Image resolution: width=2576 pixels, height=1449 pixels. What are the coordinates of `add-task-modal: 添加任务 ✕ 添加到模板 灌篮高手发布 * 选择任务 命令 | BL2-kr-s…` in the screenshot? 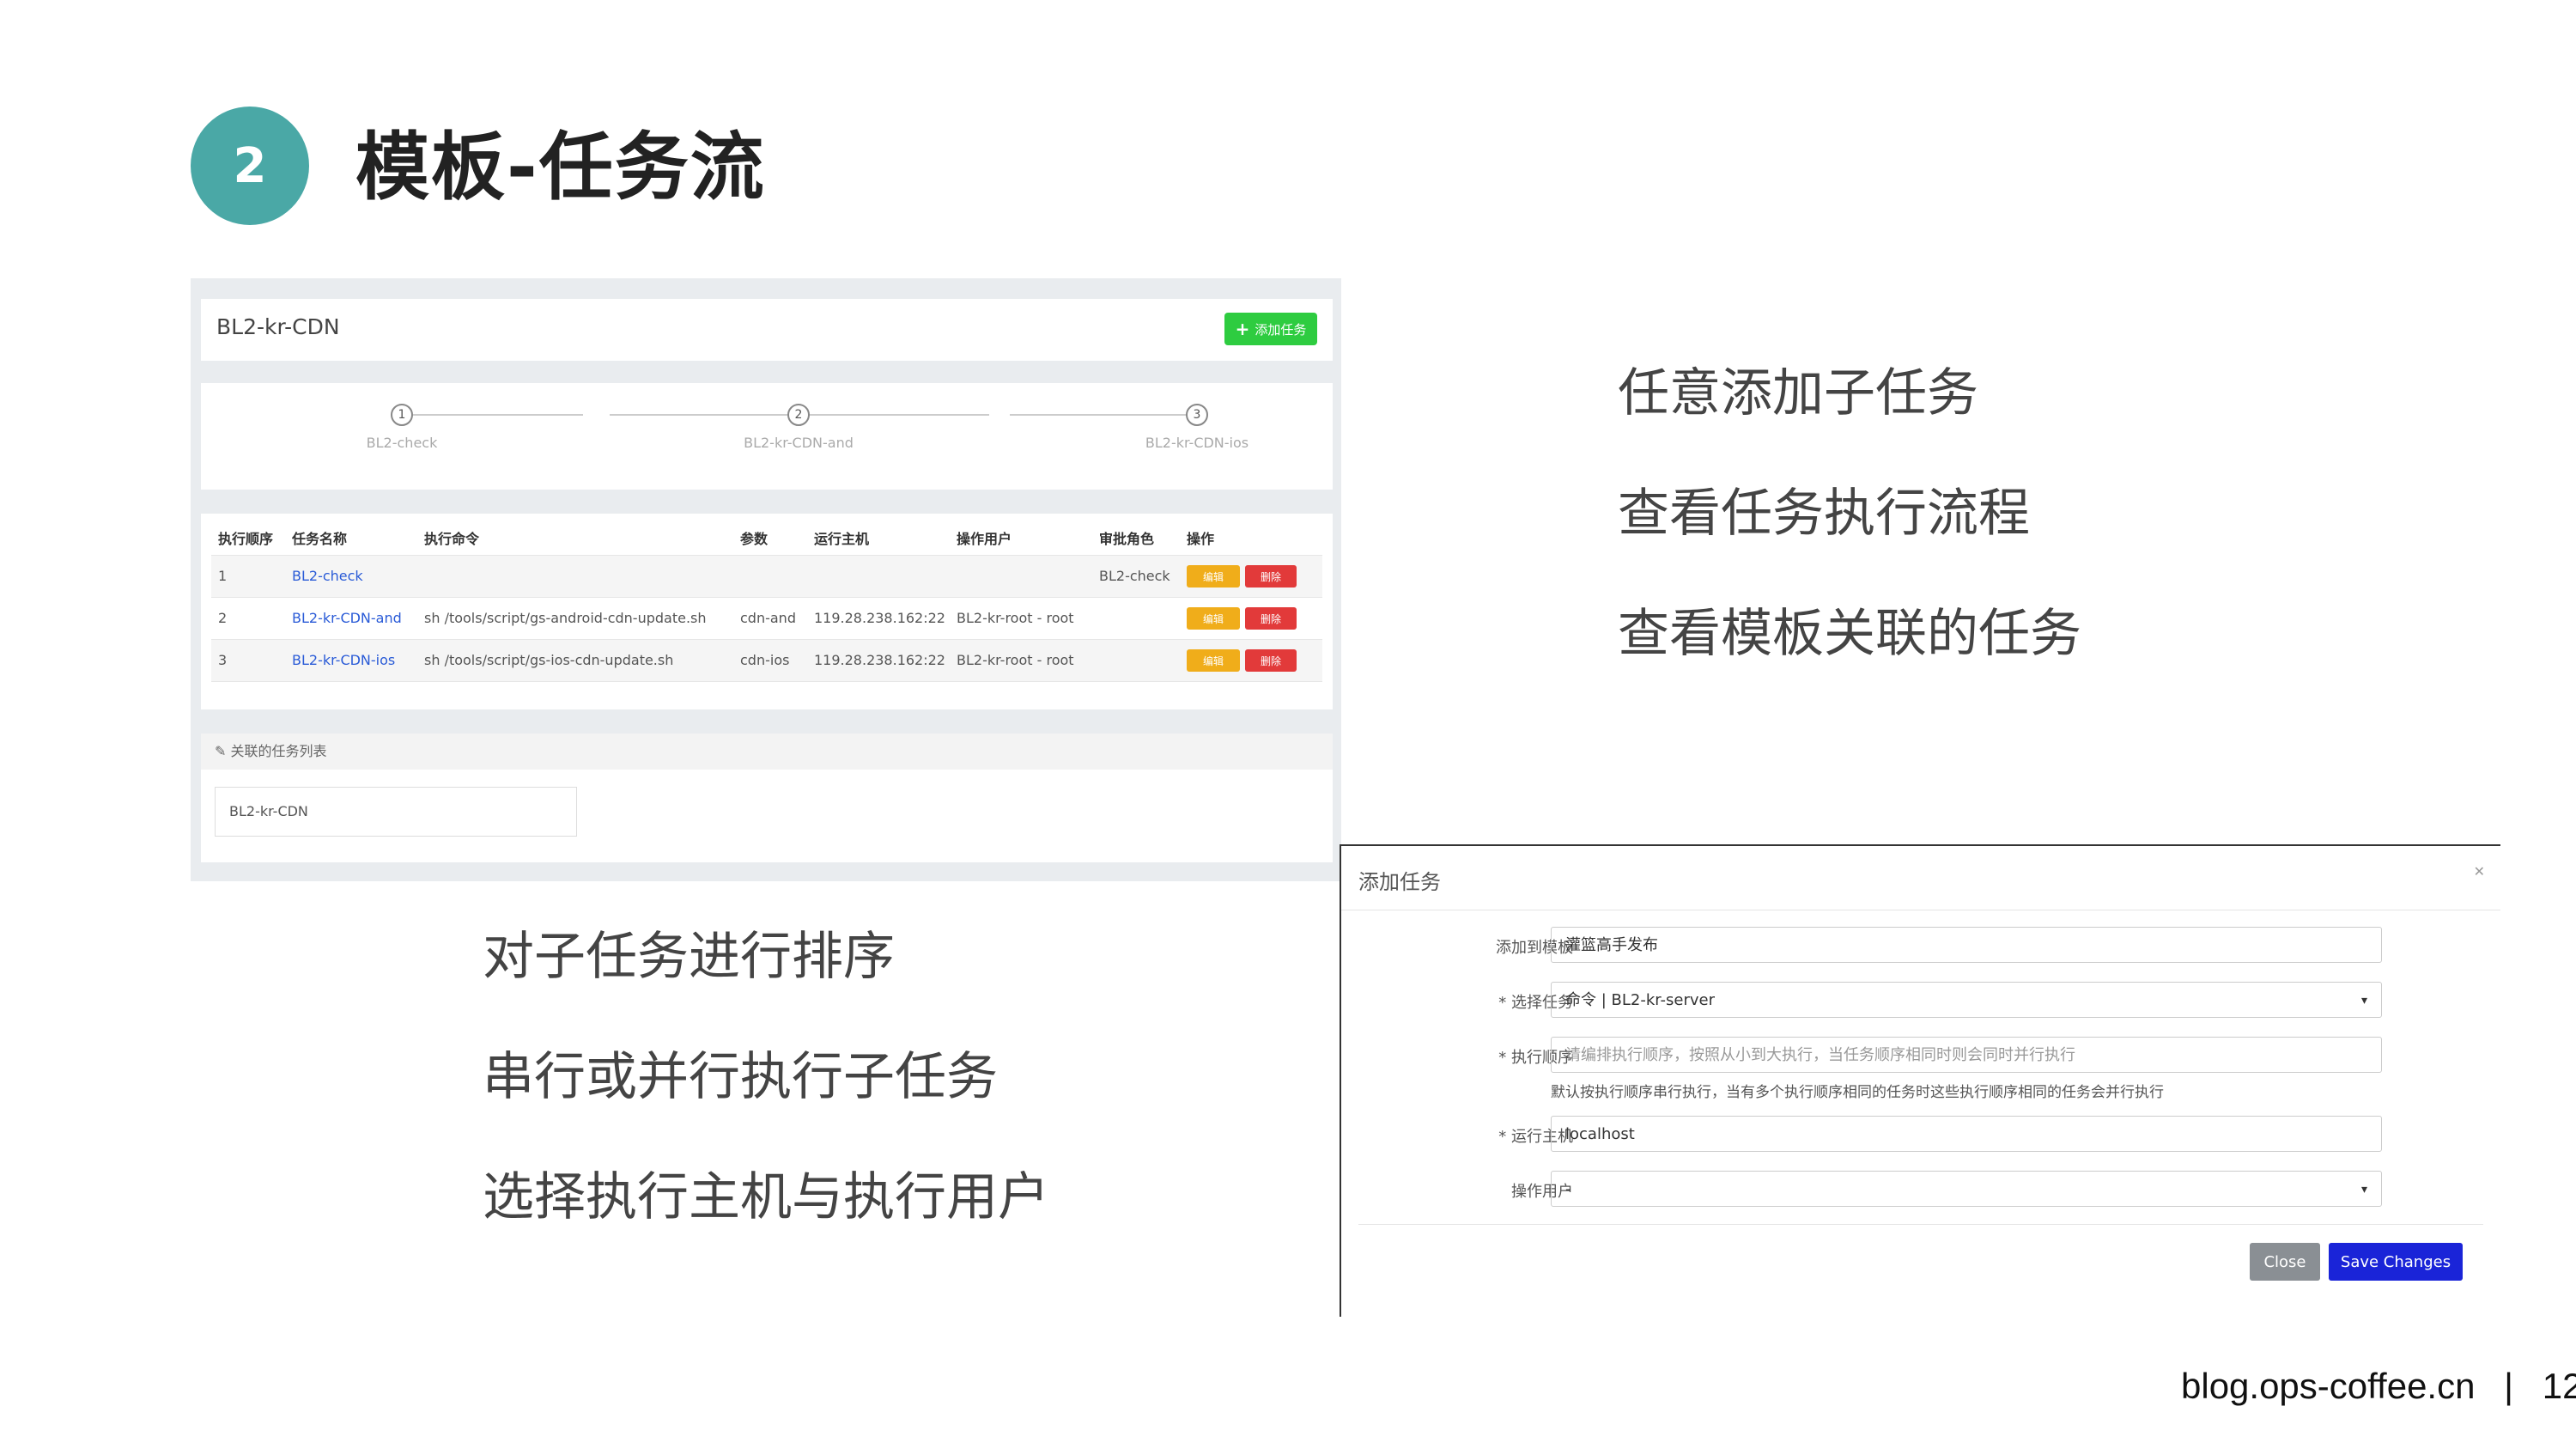 It's located at (1920, 1080).